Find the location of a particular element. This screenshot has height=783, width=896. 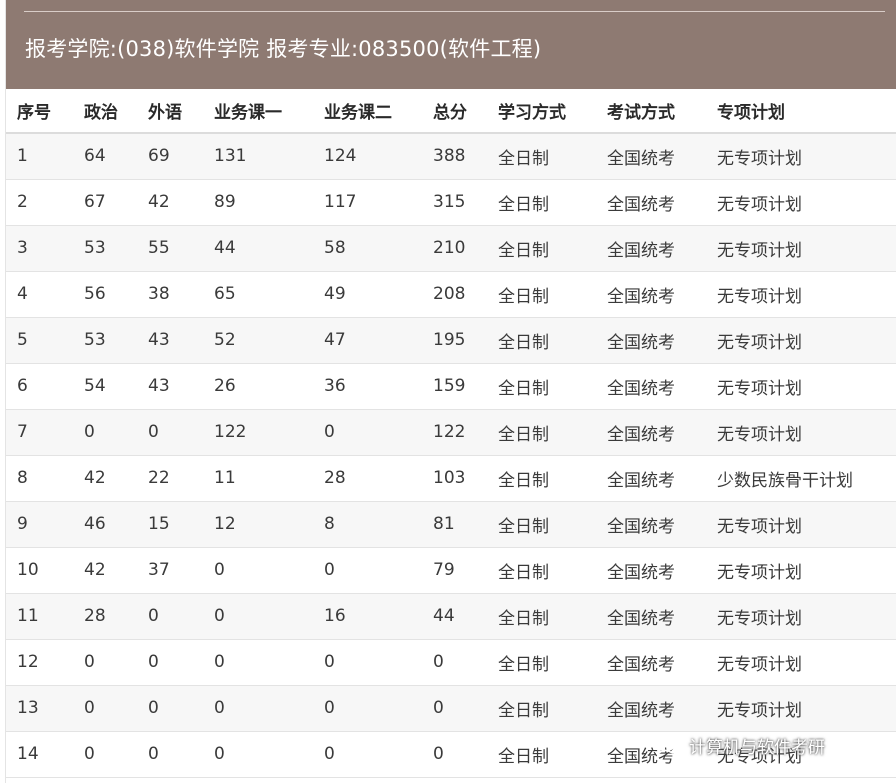

cell-politics: 53 is located at coordinates (105, 340).